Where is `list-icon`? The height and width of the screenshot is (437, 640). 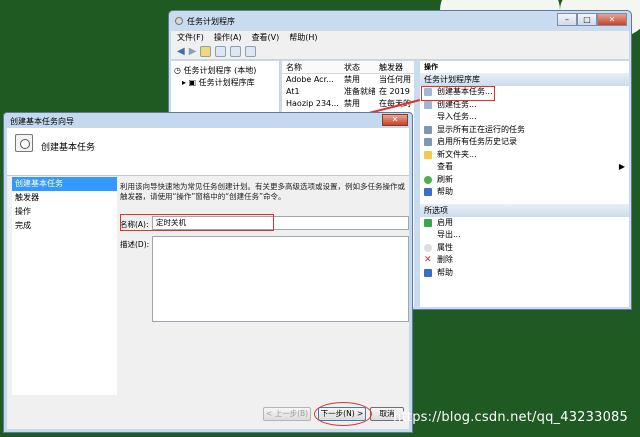 list-icon is located at coordinates (428, 129).